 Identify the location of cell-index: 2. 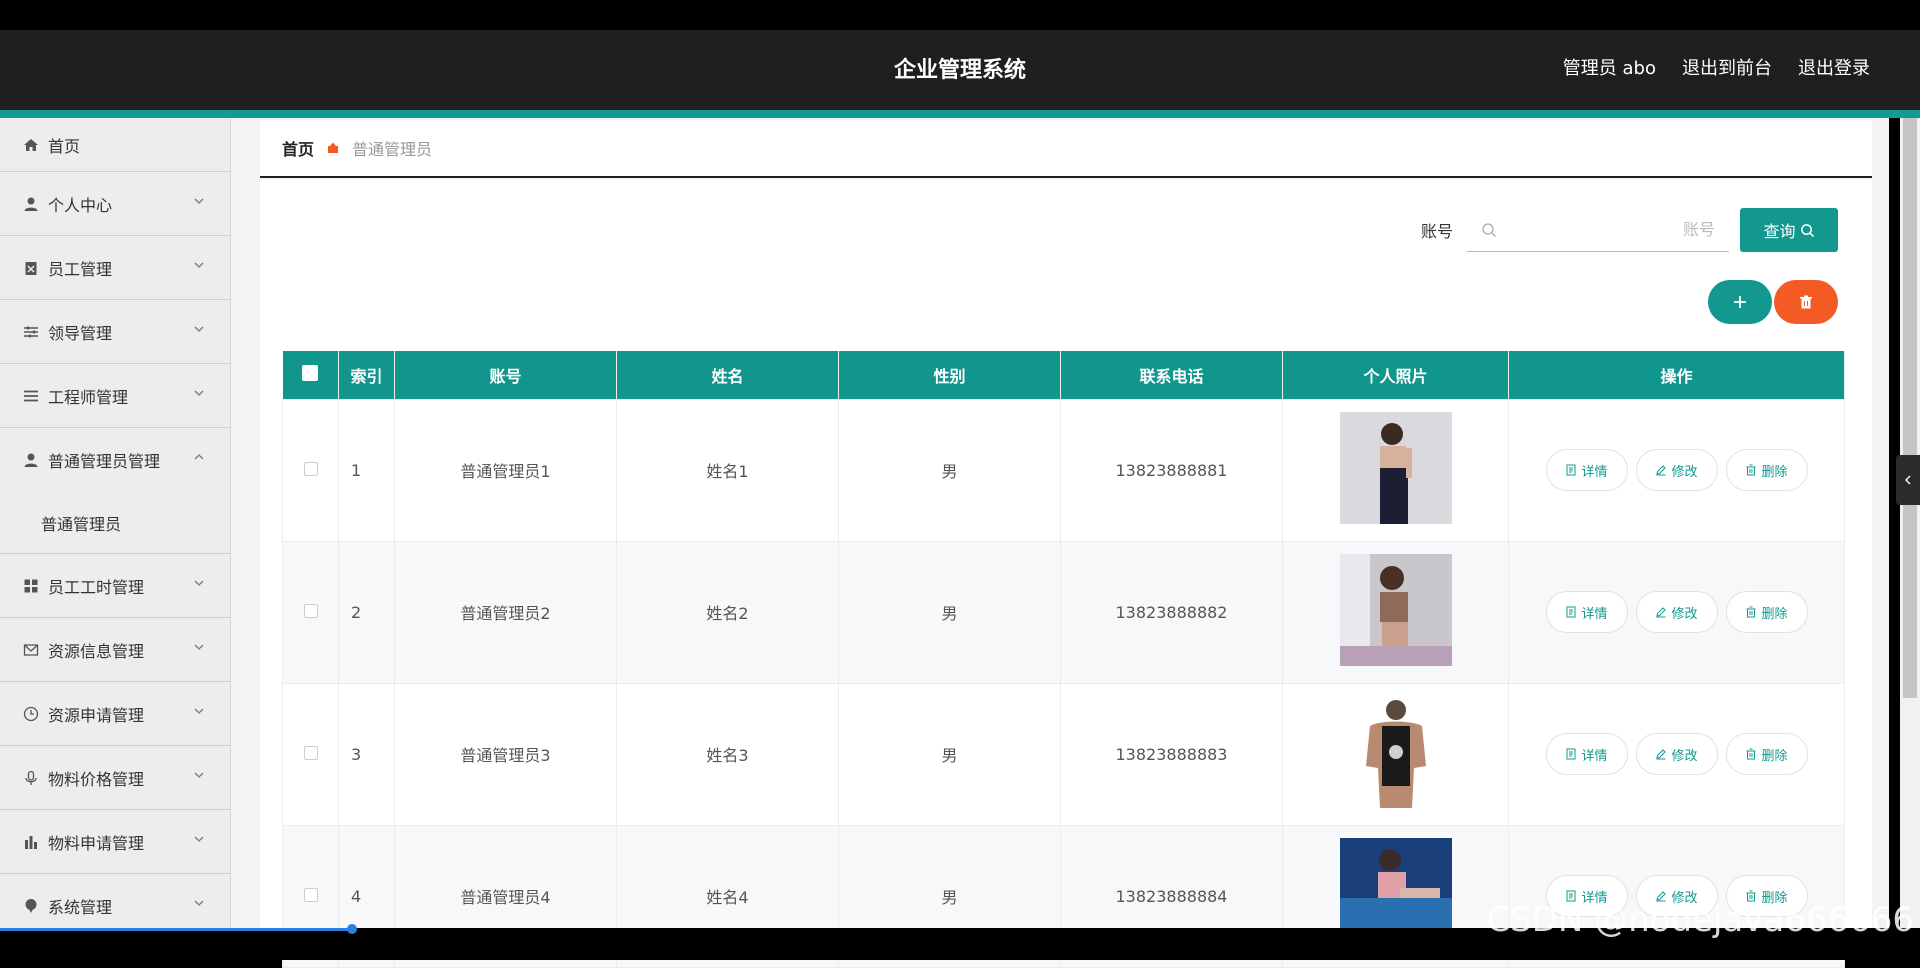
(366, 612).